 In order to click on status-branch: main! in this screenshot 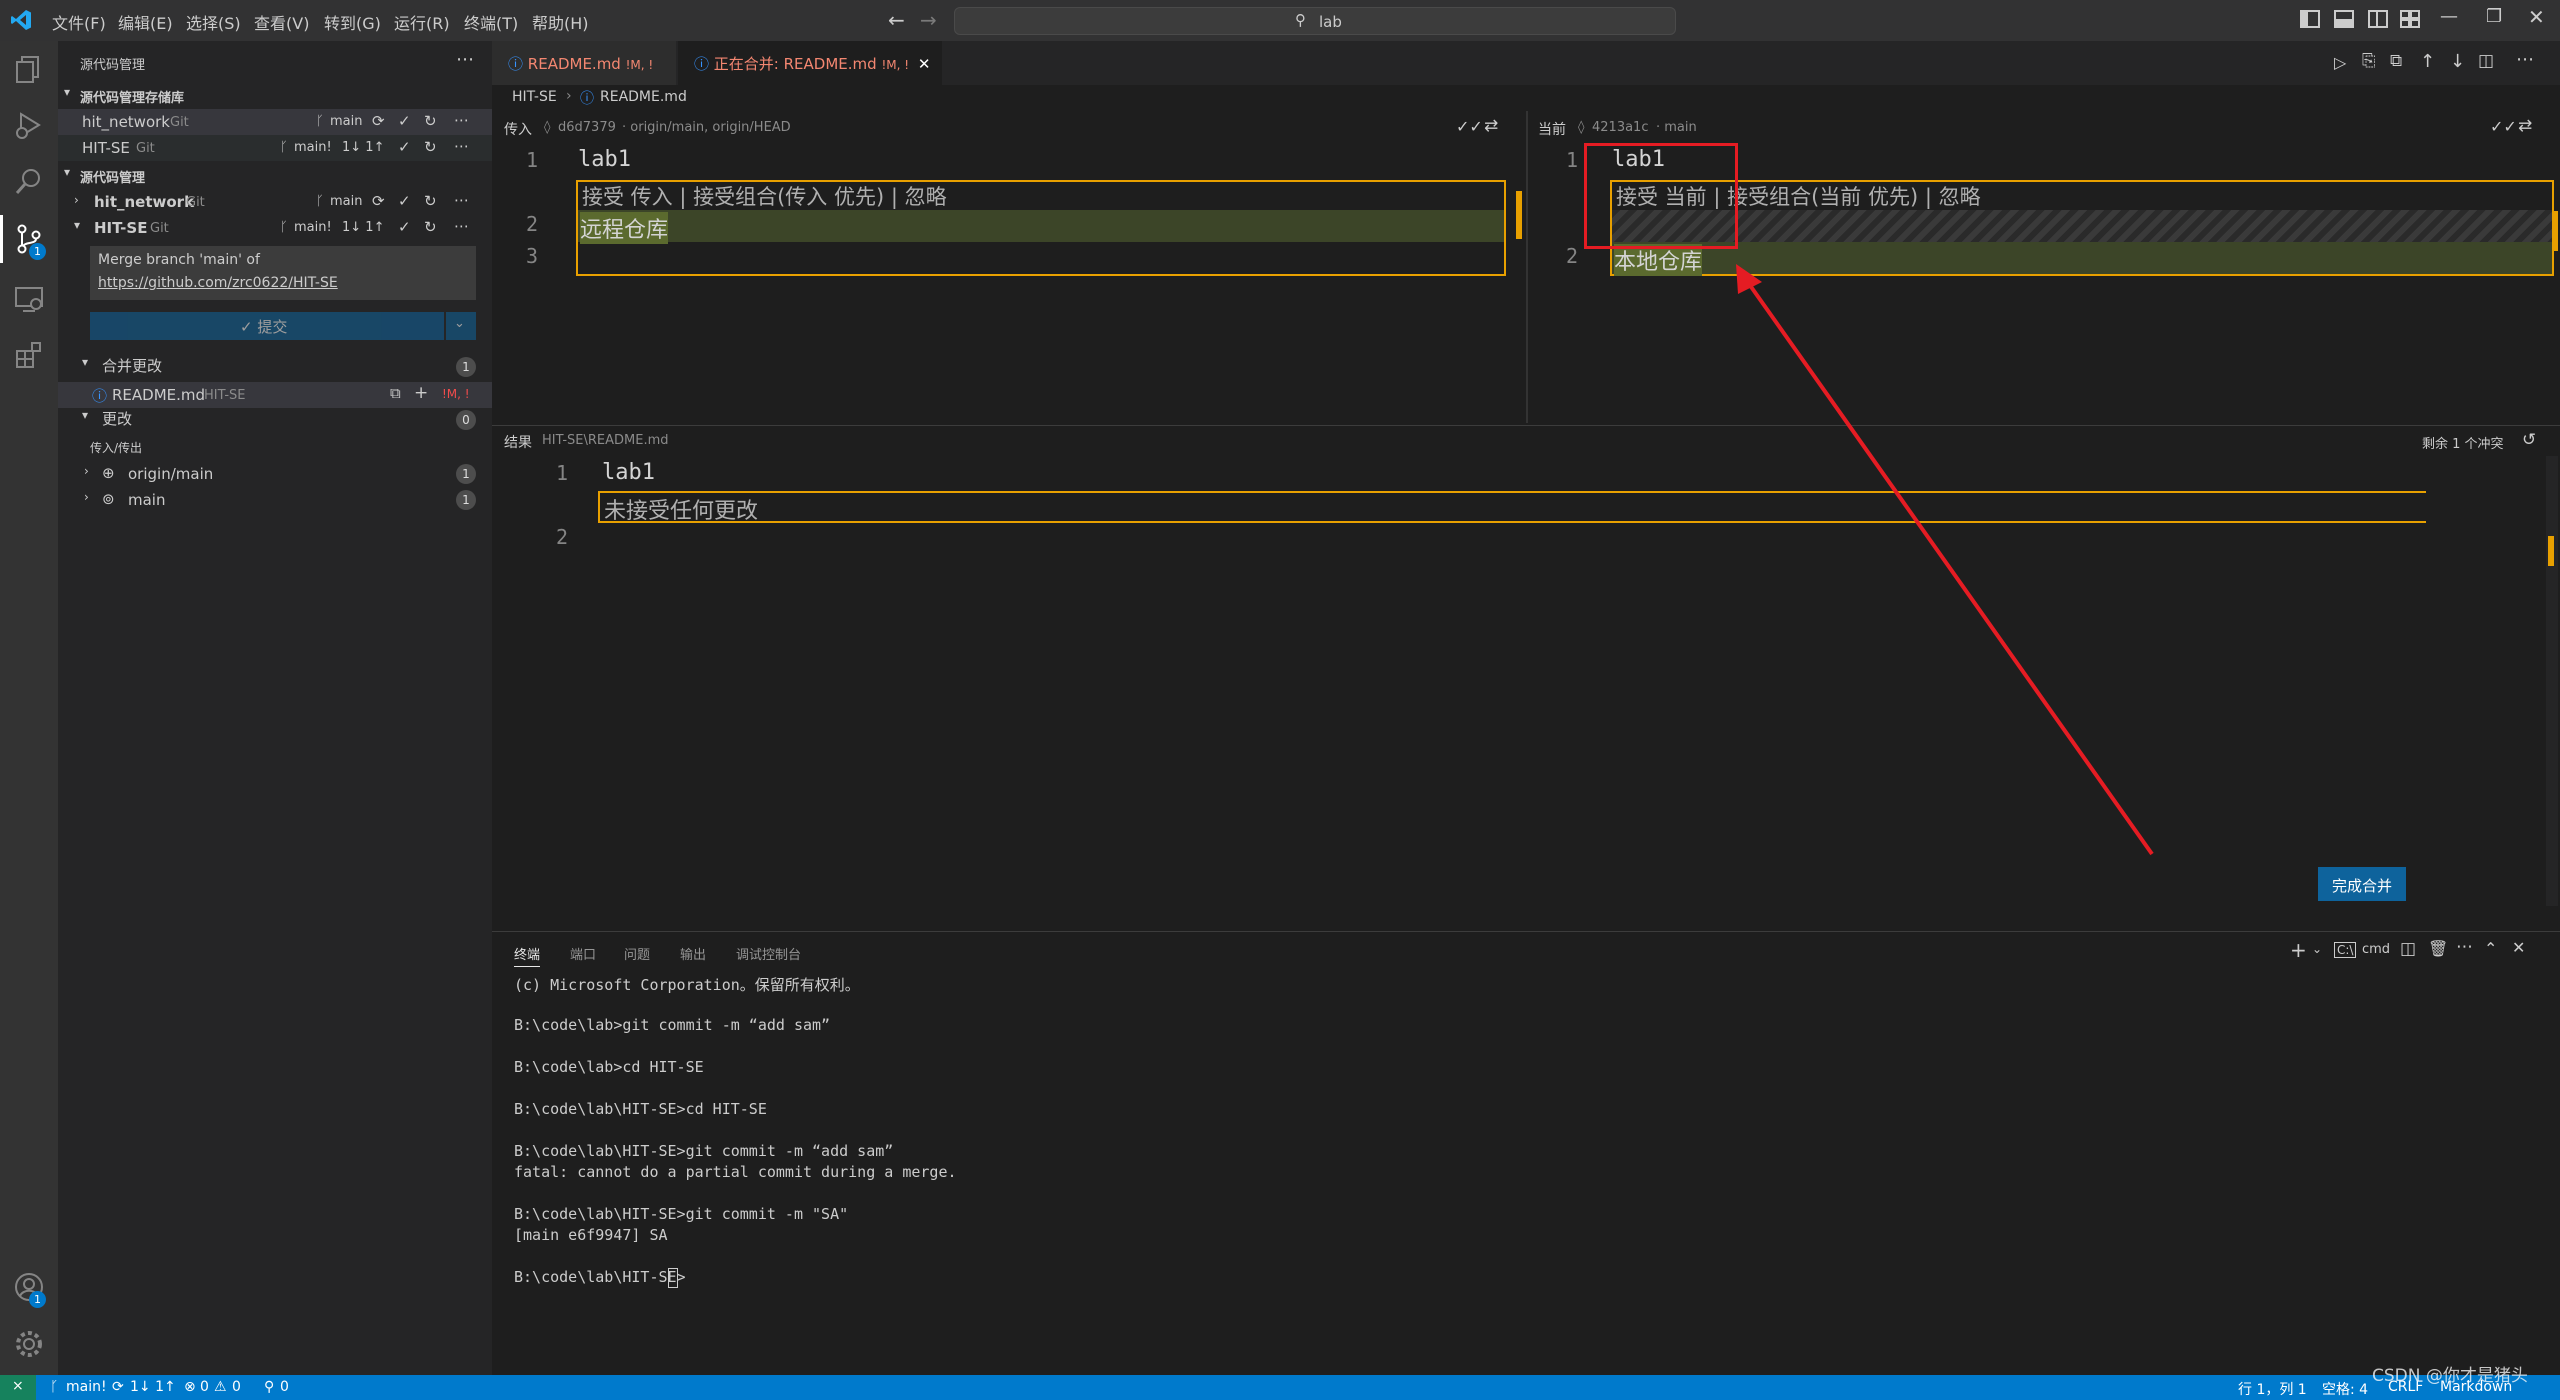, I will do `click(86, 1387)`.